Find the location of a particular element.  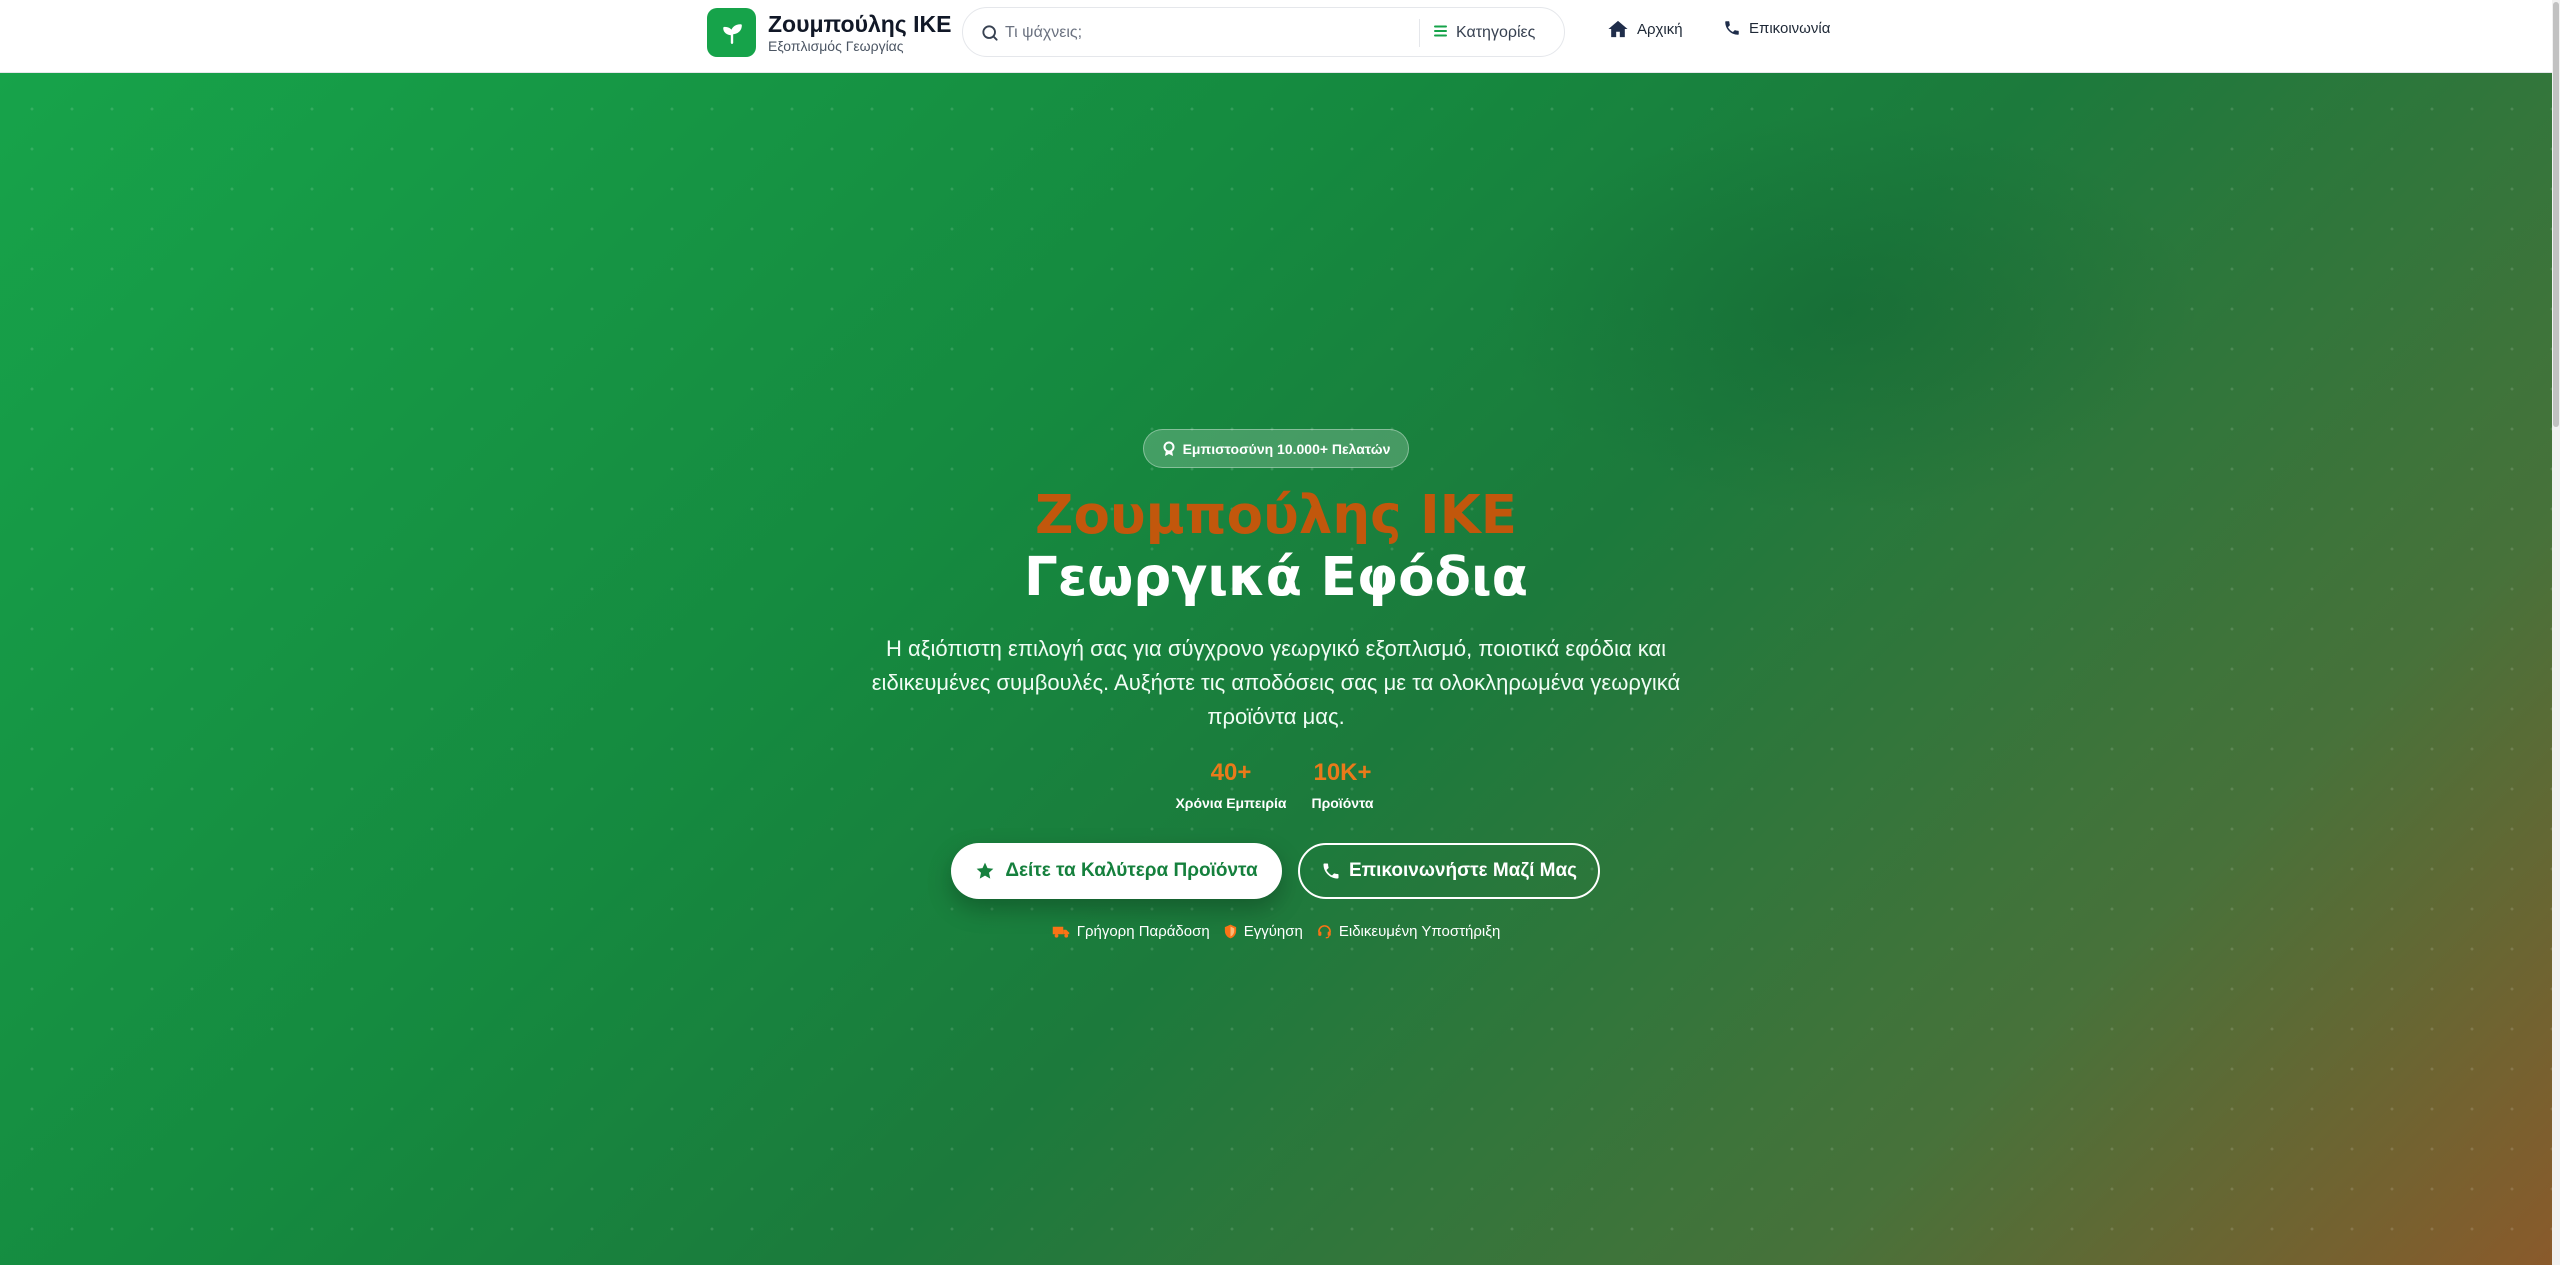

feature-item: Γρήγορη Παράδοση is located at coordinates (1131, 931).